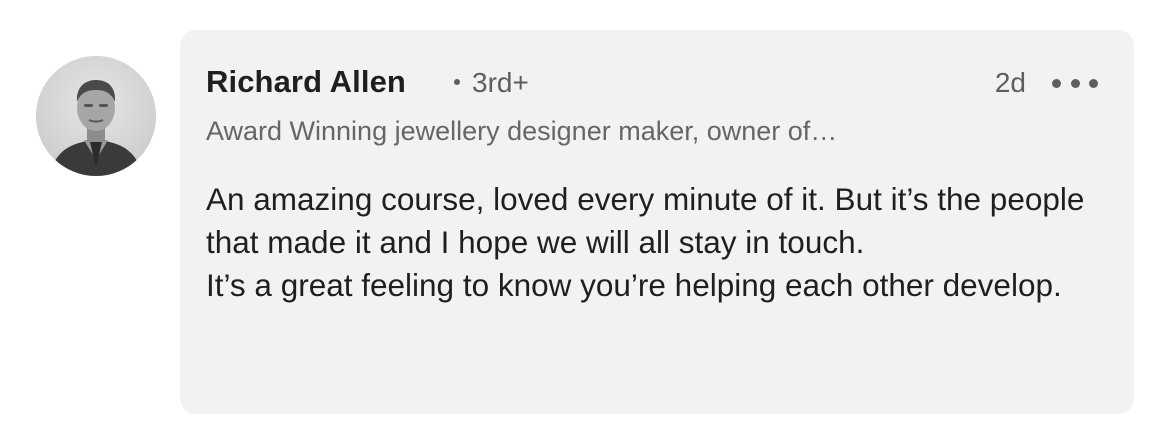  I want to click on profile-photo, so click(96, 116).